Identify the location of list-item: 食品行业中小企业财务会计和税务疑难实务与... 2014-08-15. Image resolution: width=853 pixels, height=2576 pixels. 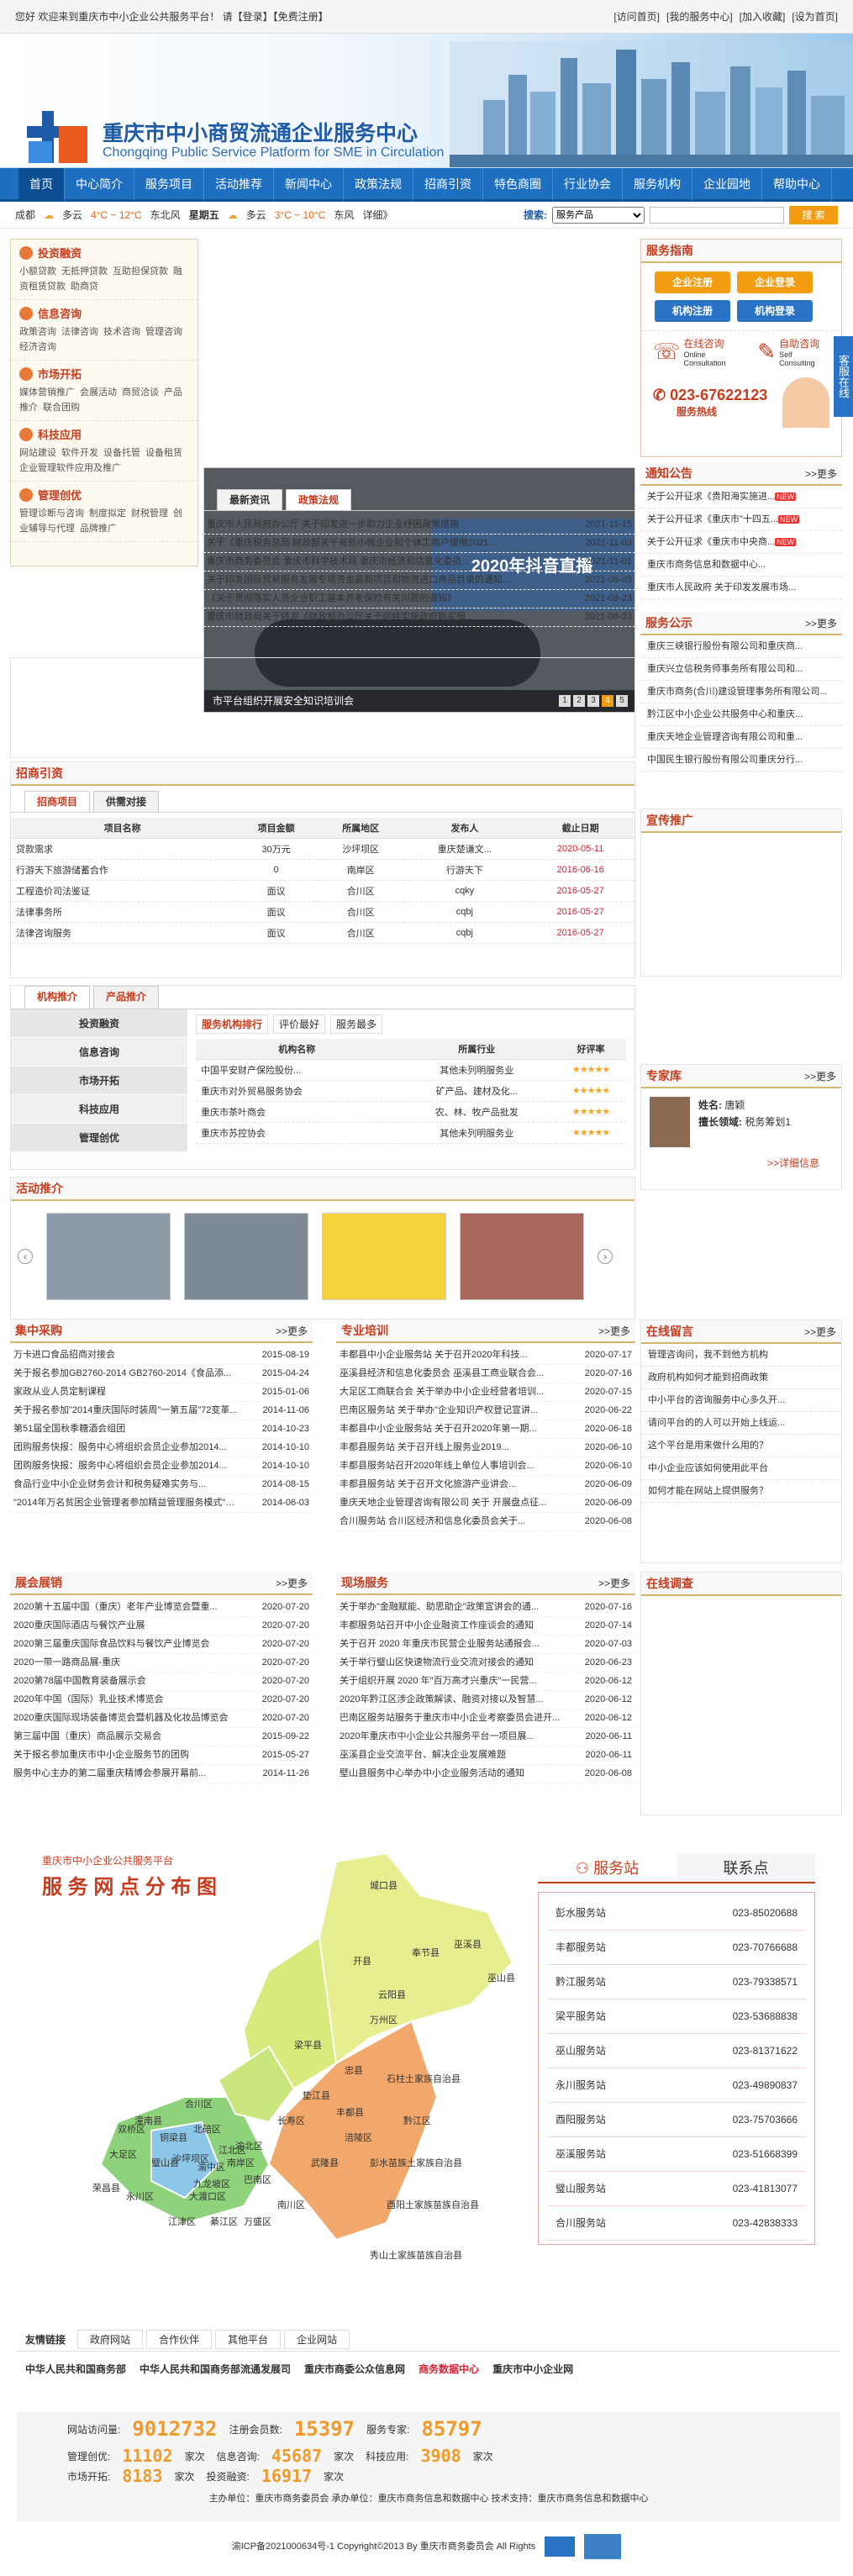
(161, 1485).